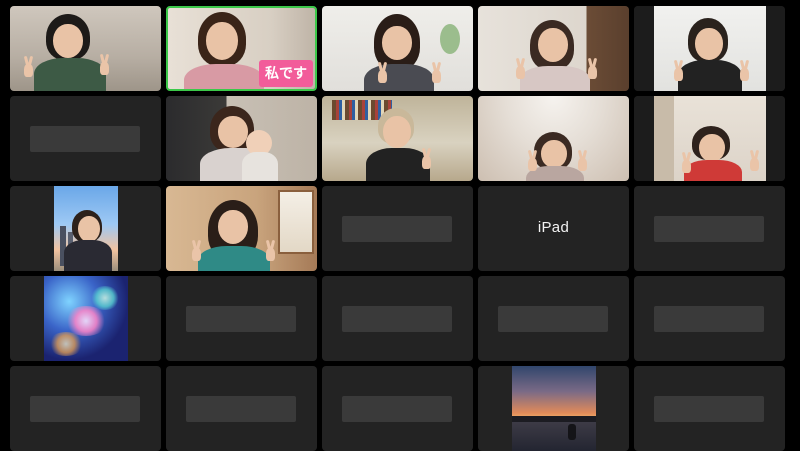  Describe the element at coordinates (241, 48) in the screenshot. I see `video-tile-participant-2: 私です` at that location.